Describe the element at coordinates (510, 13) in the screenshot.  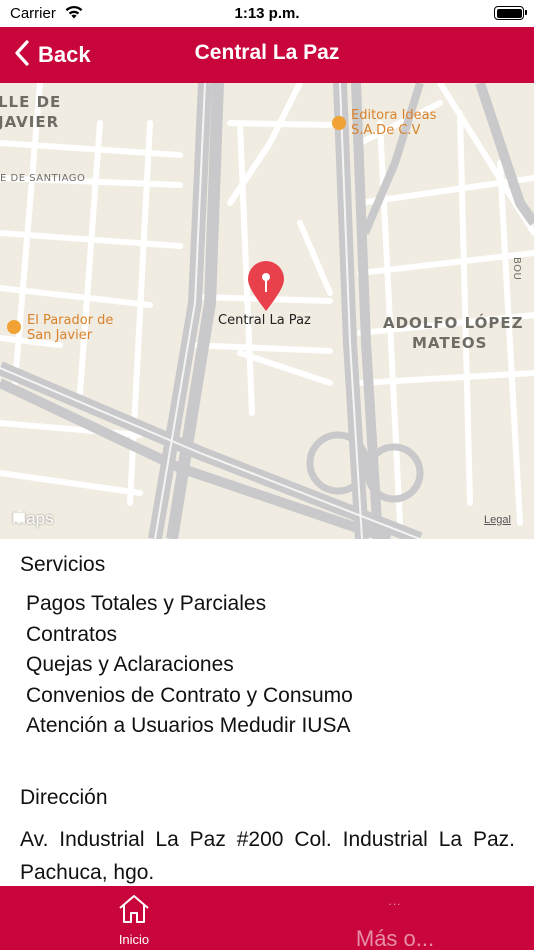
I see `battery-icon` at that location.